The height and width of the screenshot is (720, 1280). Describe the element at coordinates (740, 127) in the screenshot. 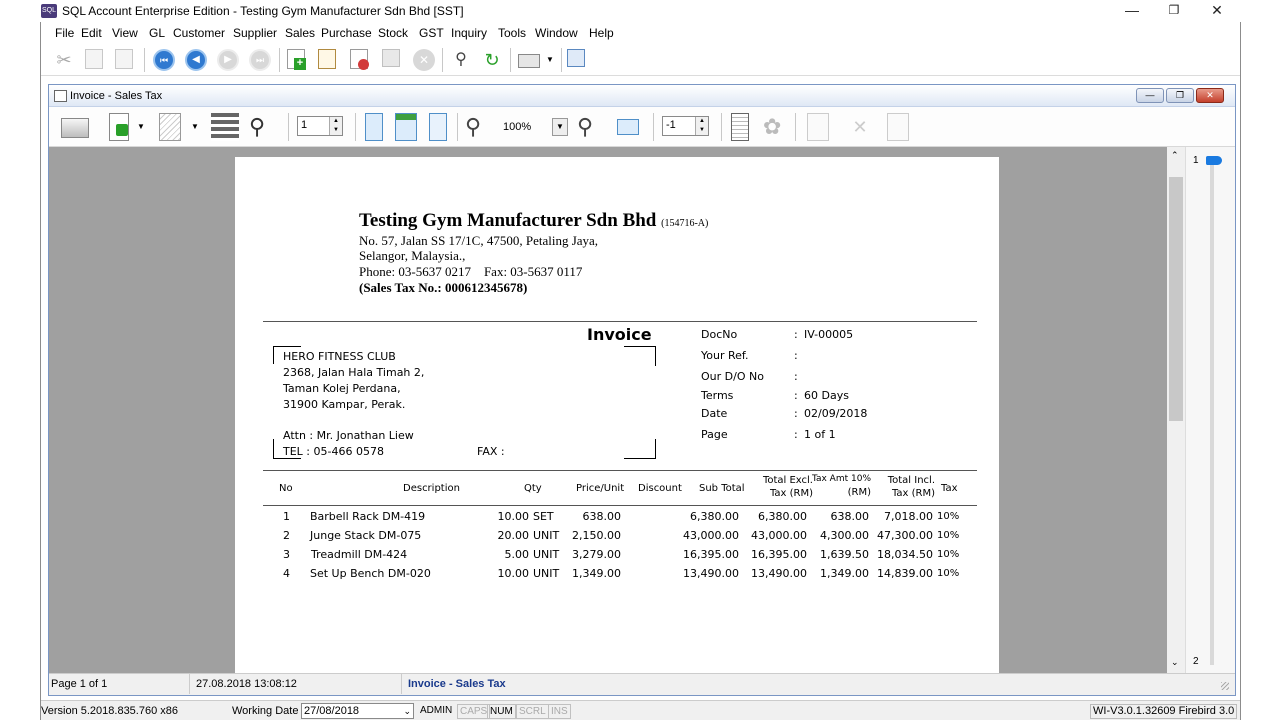

I see `report-tree-icon` at that location.